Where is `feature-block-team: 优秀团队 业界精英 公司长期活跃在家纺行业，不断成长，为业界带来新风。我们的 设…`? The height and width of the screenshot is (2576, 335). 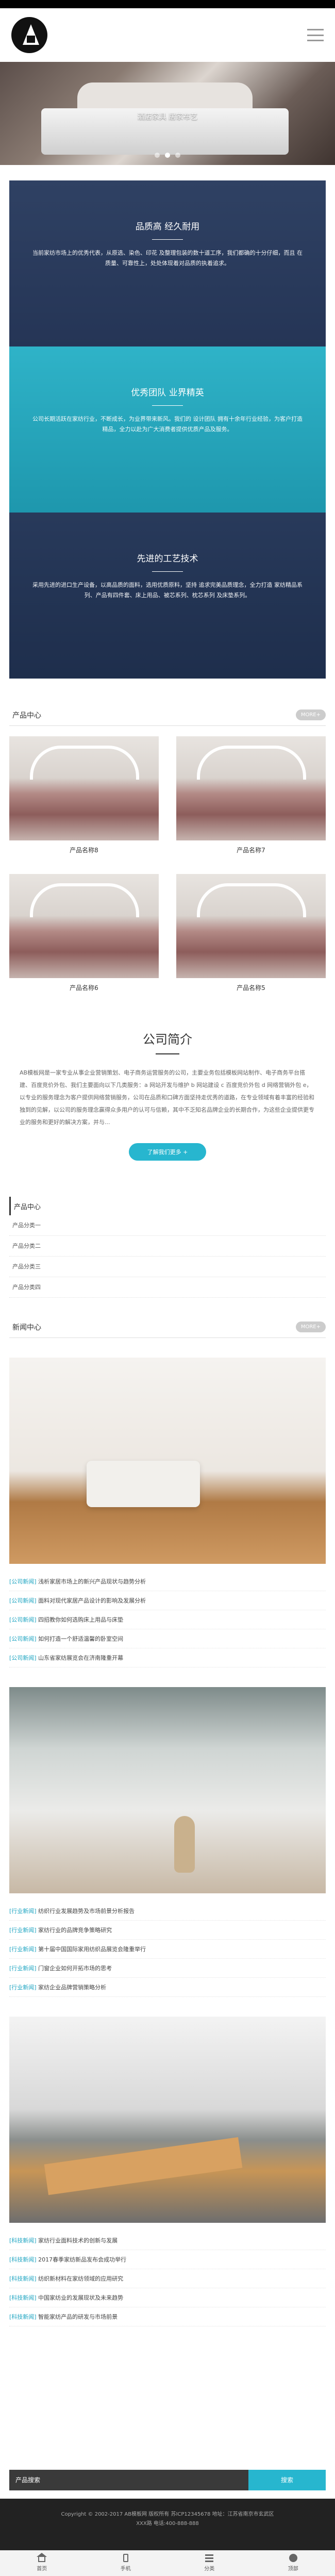
feature-block-team: 优秀团队 业界精英 公司长期活跃在家纺行业，不断成长，为业界带来新风。我们的 设… is located at coordinates (167, 430).